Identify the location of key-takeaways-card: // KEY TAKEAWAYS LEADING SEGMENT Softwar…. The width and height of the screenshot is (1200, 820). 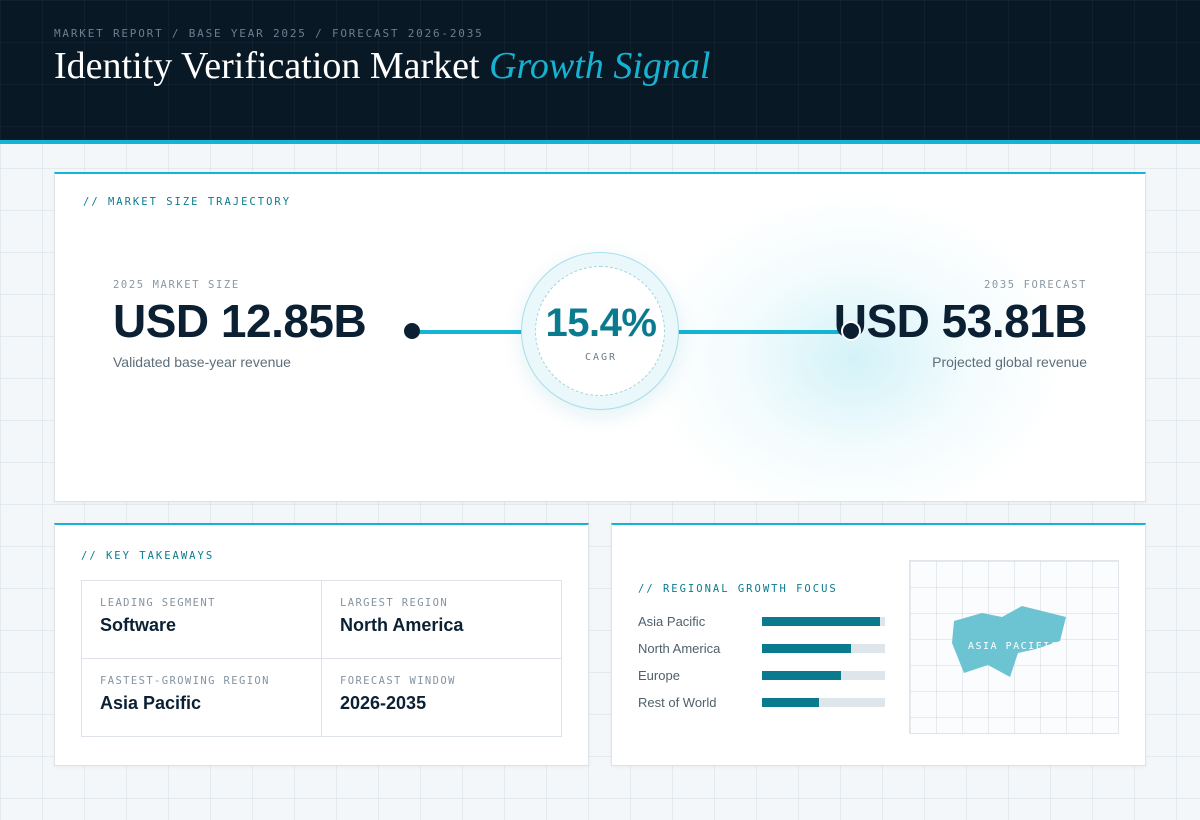
(321, 644).